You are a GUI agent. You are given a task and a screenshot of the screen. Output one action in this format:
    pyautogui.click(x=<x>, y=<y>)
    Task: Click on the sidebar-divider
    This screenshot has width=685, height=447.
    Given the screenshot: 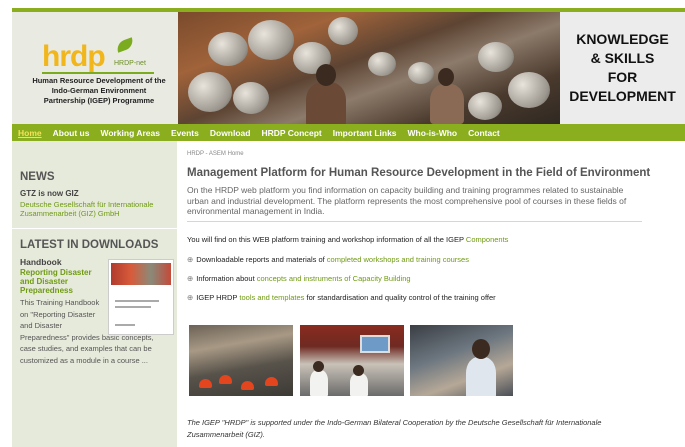 What is the action you would take?
    pyautogui.click(x=94, y=228)
    